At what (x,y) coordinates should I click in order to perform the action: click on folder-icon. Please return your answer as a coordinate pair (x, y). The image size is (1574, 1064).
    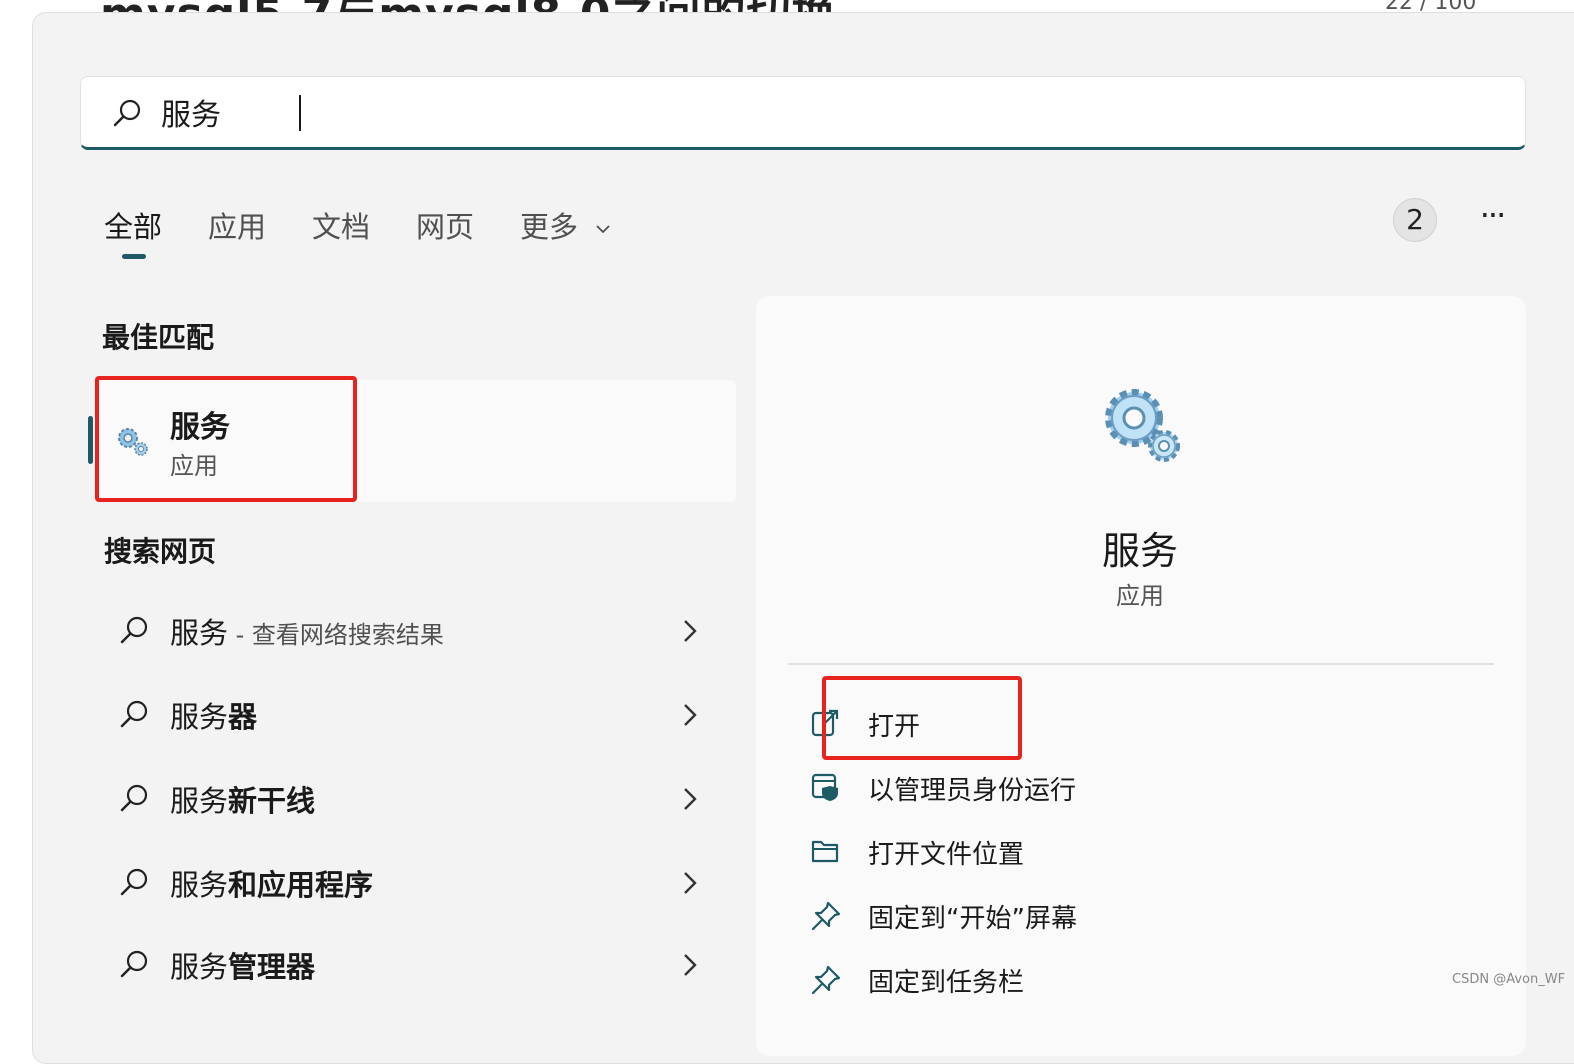
    Looking at the image, I should click on (825, 851).